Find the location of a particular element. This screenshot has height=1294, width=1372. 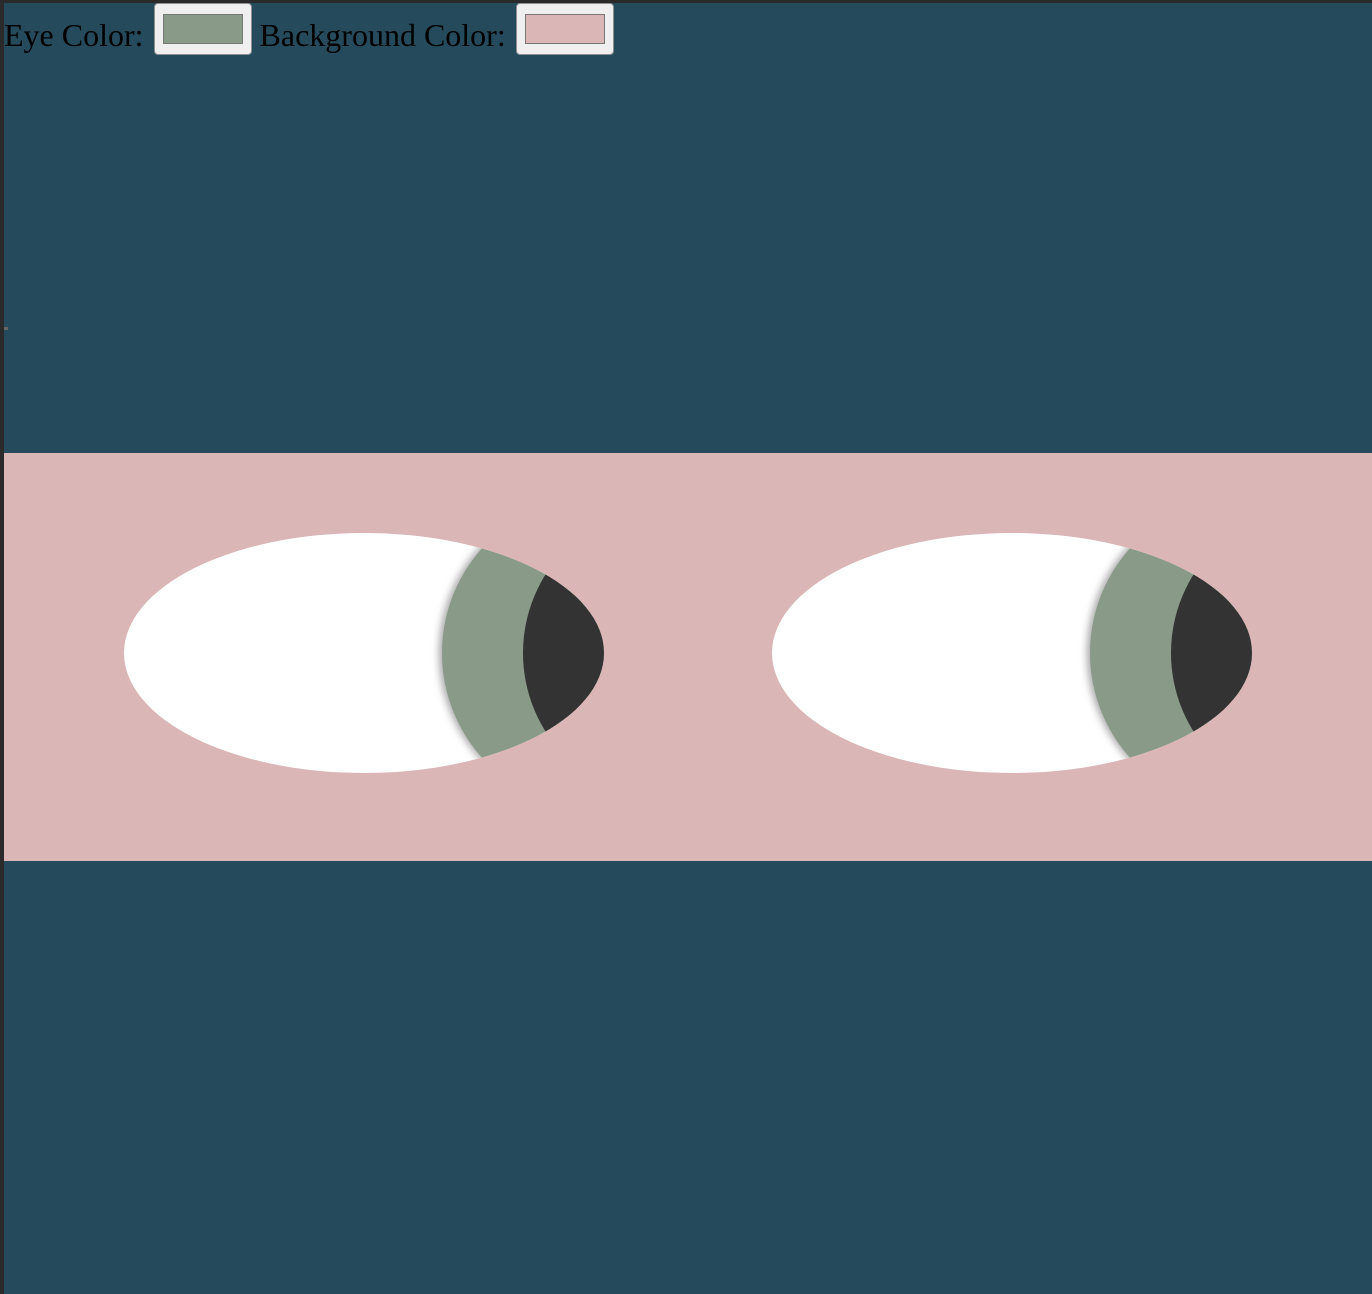

eye-color-swatch is located at coordinates (202, 29).